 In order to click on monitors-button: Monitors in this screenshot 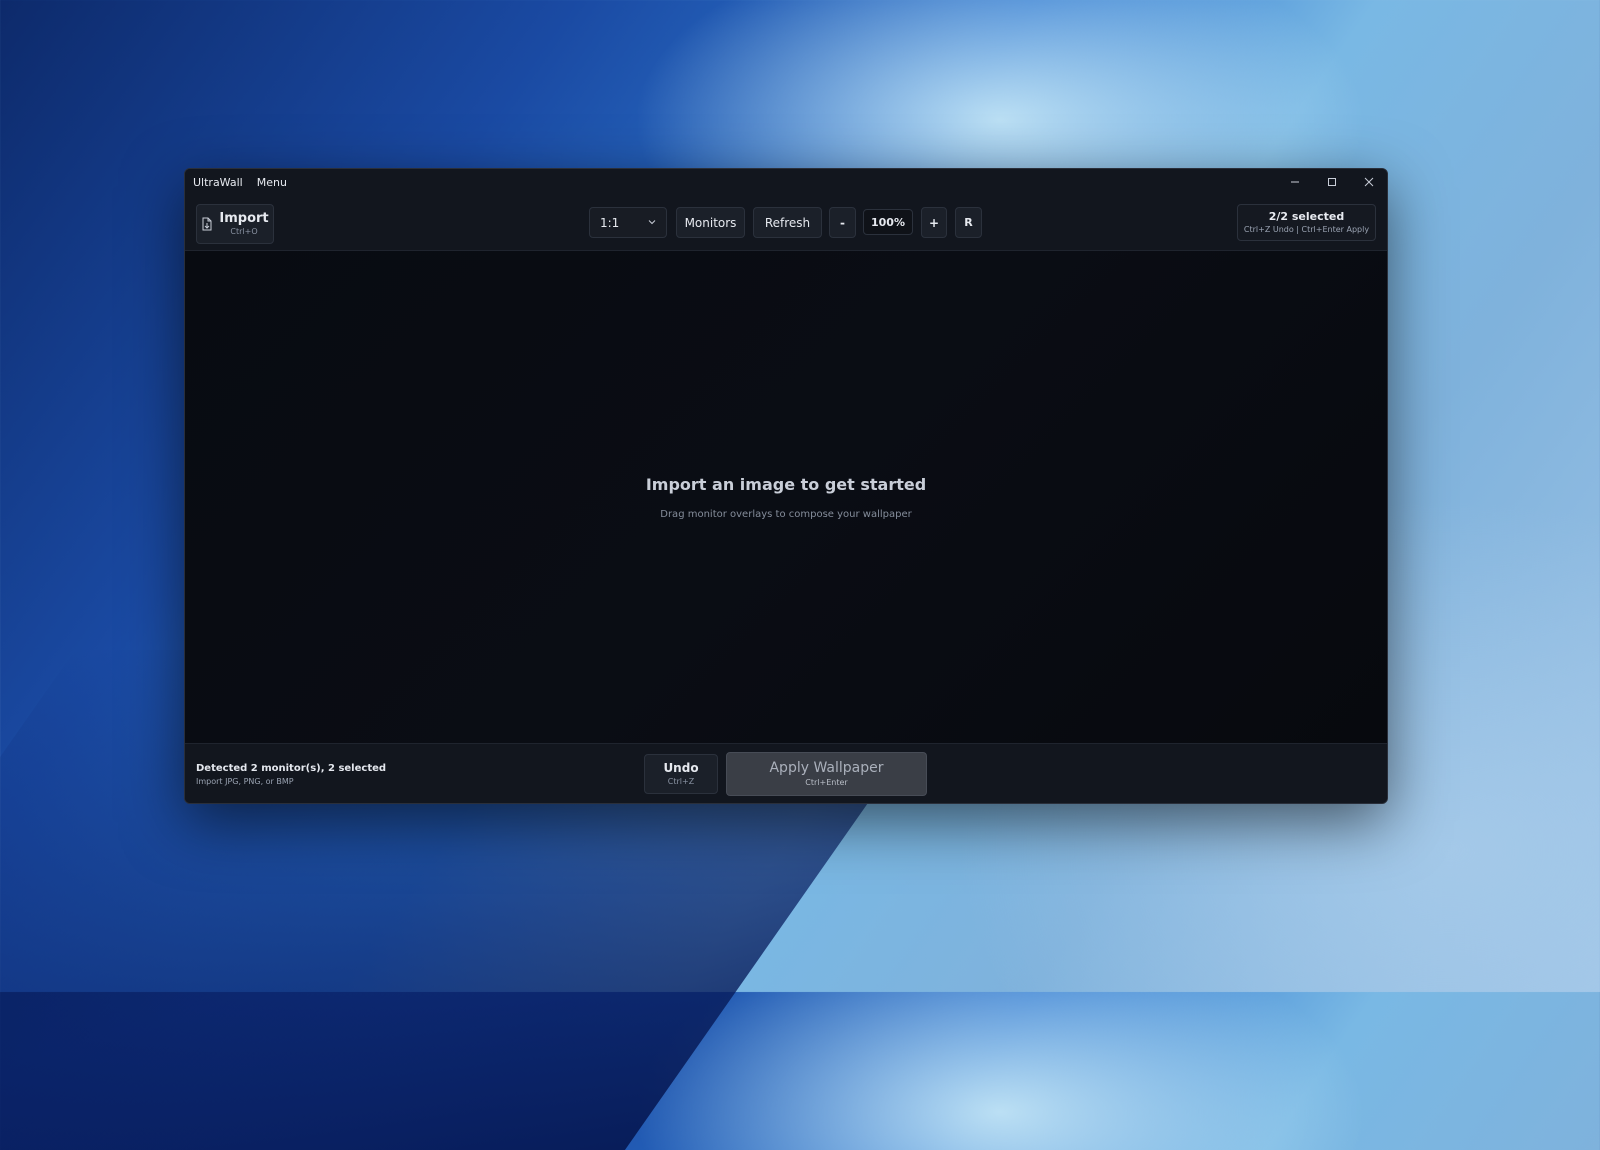, I will do `click(710, 222)`.